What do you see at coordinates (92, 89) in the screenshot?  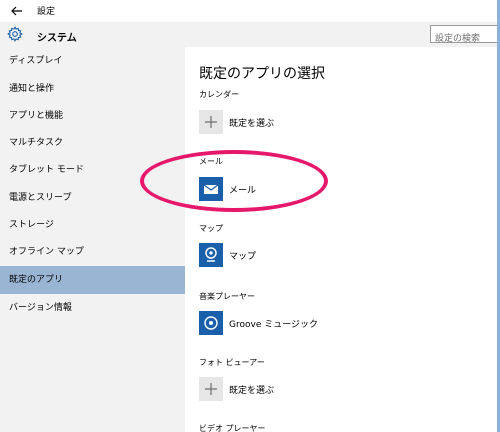 I see `sidebar-item-notifications: 通知と操作` at bounding box center [92, 89].